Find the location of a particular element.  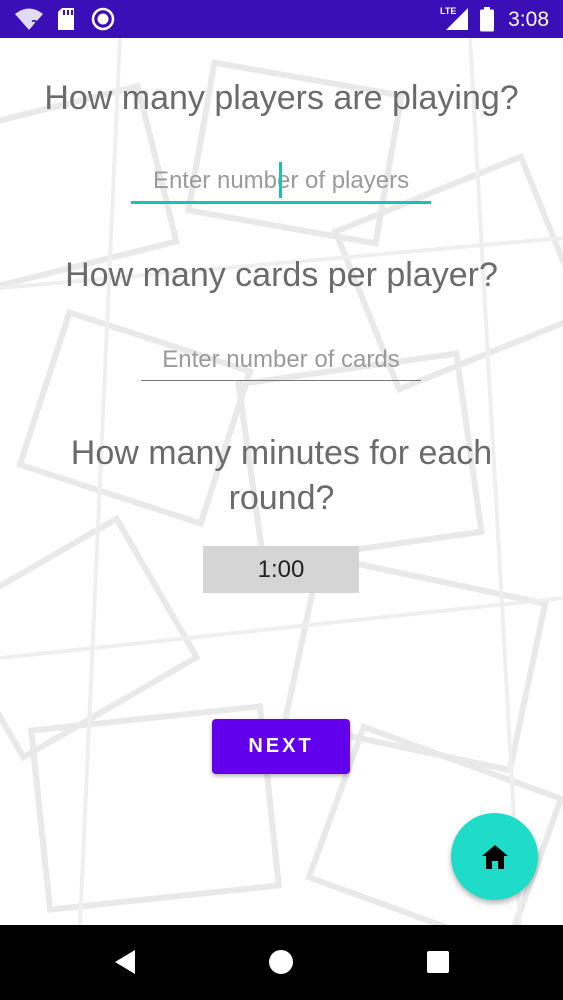

cards-question: How many cards per player? is located at coordinates (281, 275).